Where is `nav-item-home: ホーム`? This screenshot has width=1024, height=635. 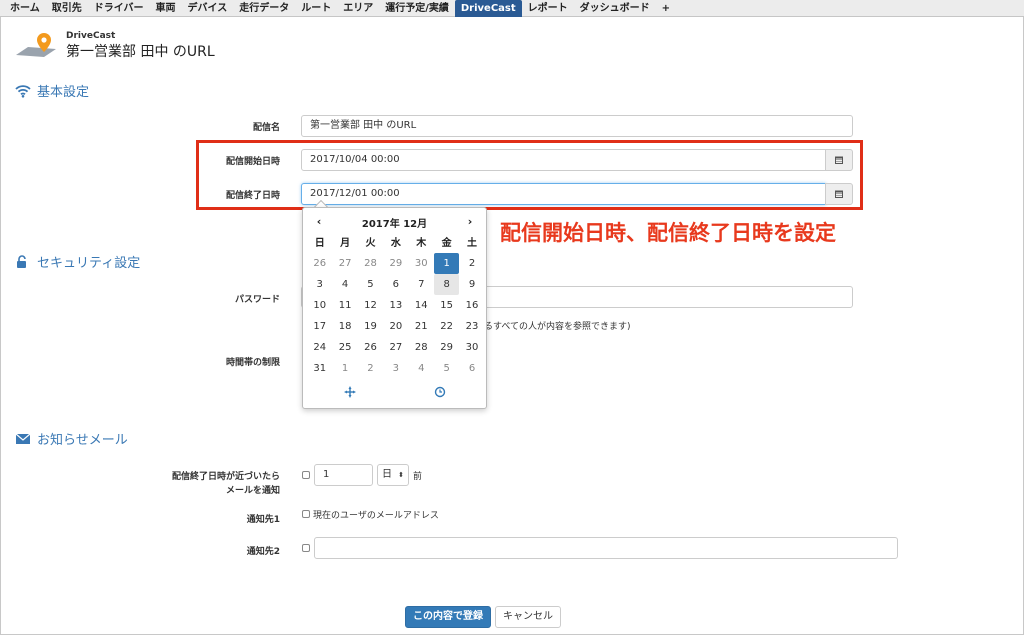
nav-item-home: ホーム is located at coordinates (25, 8).